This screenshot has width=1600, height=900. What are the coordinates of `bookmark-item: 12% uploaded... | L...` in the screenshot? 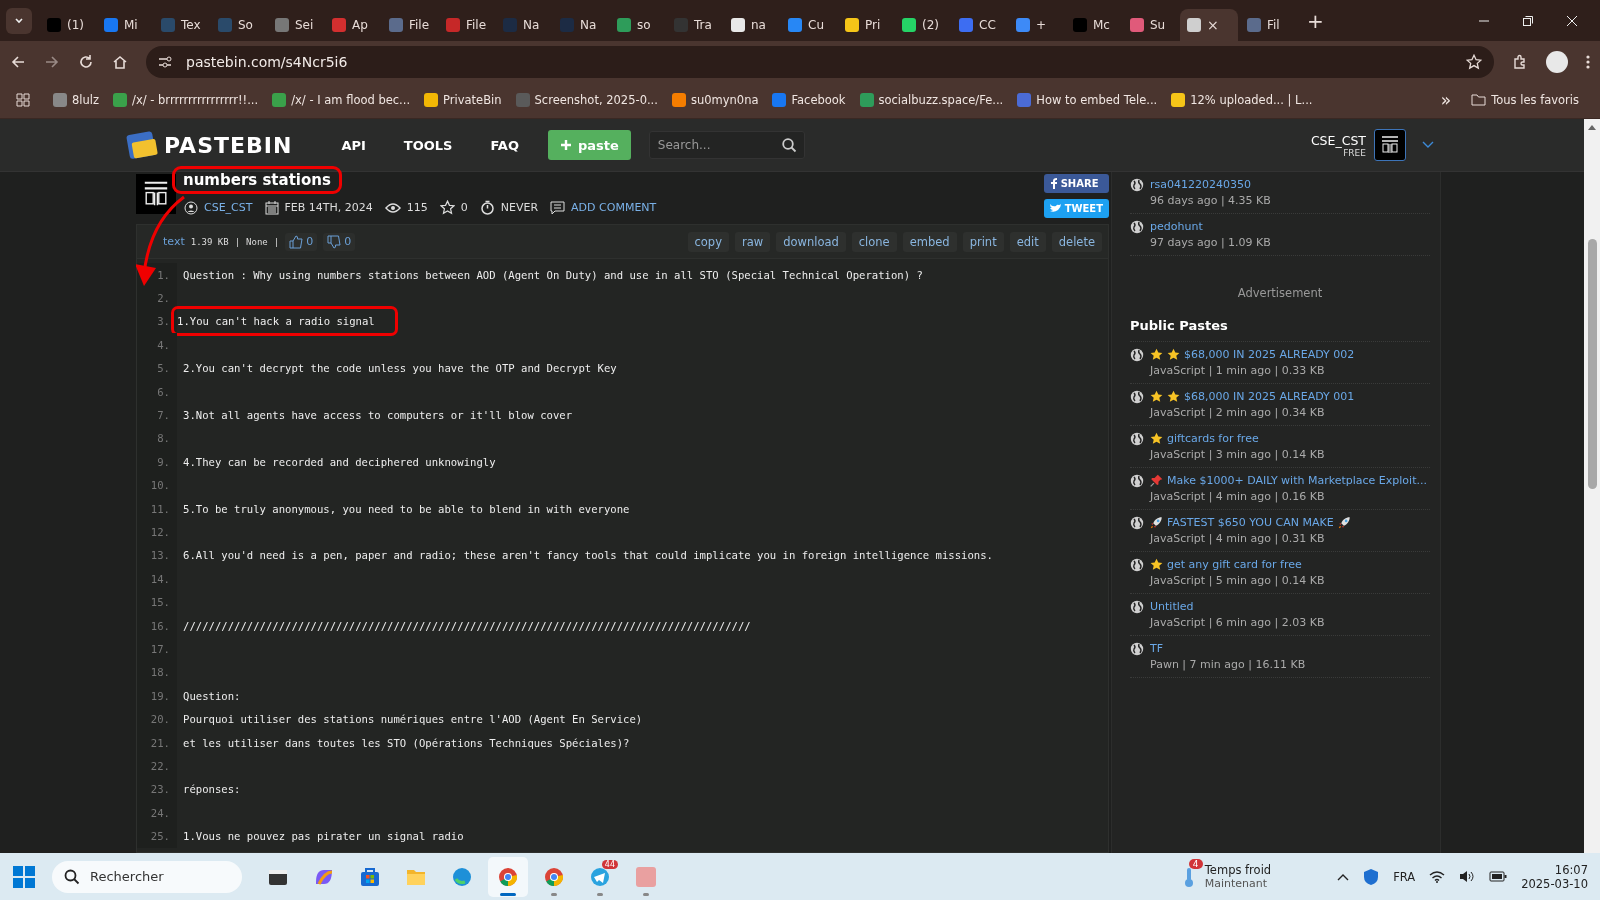 It's located at (1242, 100).